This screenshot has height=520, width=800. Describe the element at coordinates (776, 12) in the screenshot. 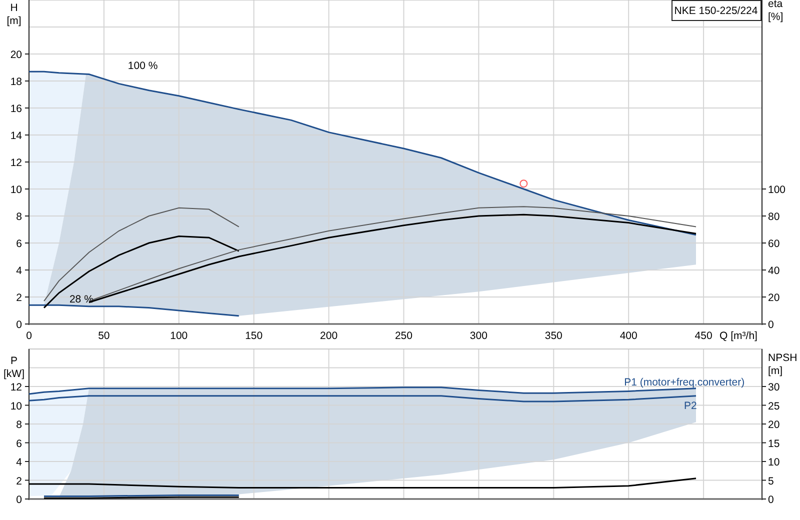

I see `axis-title: eta [%]` at that location.